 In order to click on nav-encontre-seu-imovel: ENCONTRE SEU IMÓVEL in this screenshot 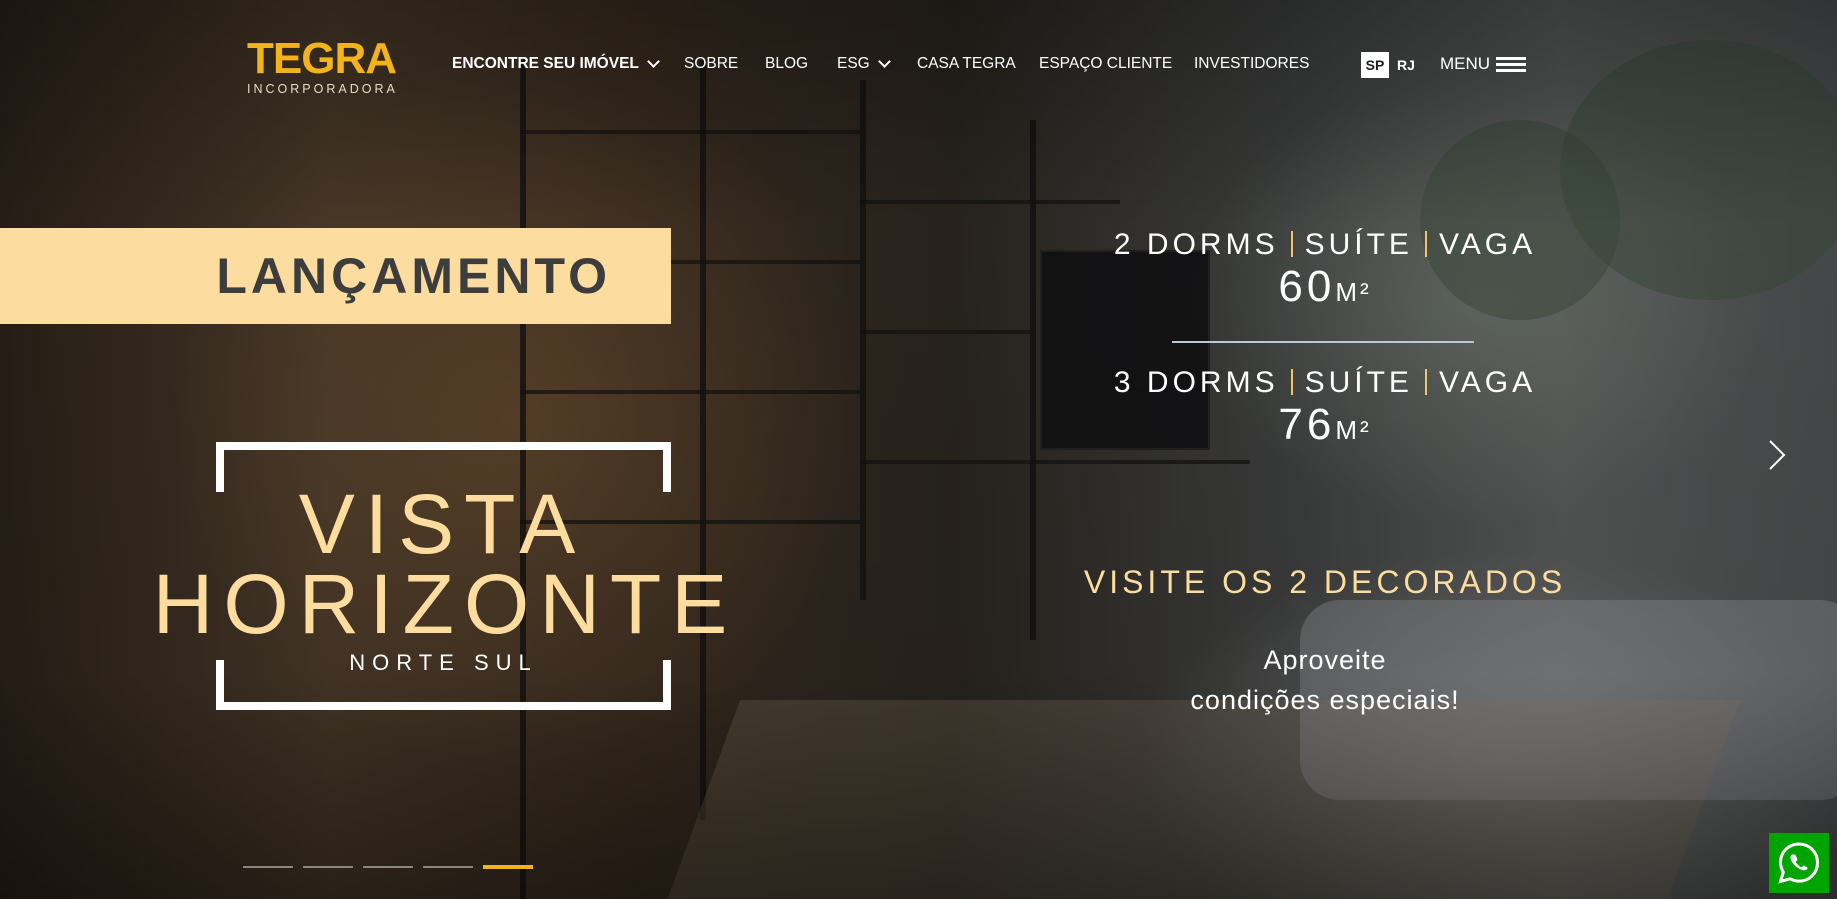, I will do `click(556, 64)`.